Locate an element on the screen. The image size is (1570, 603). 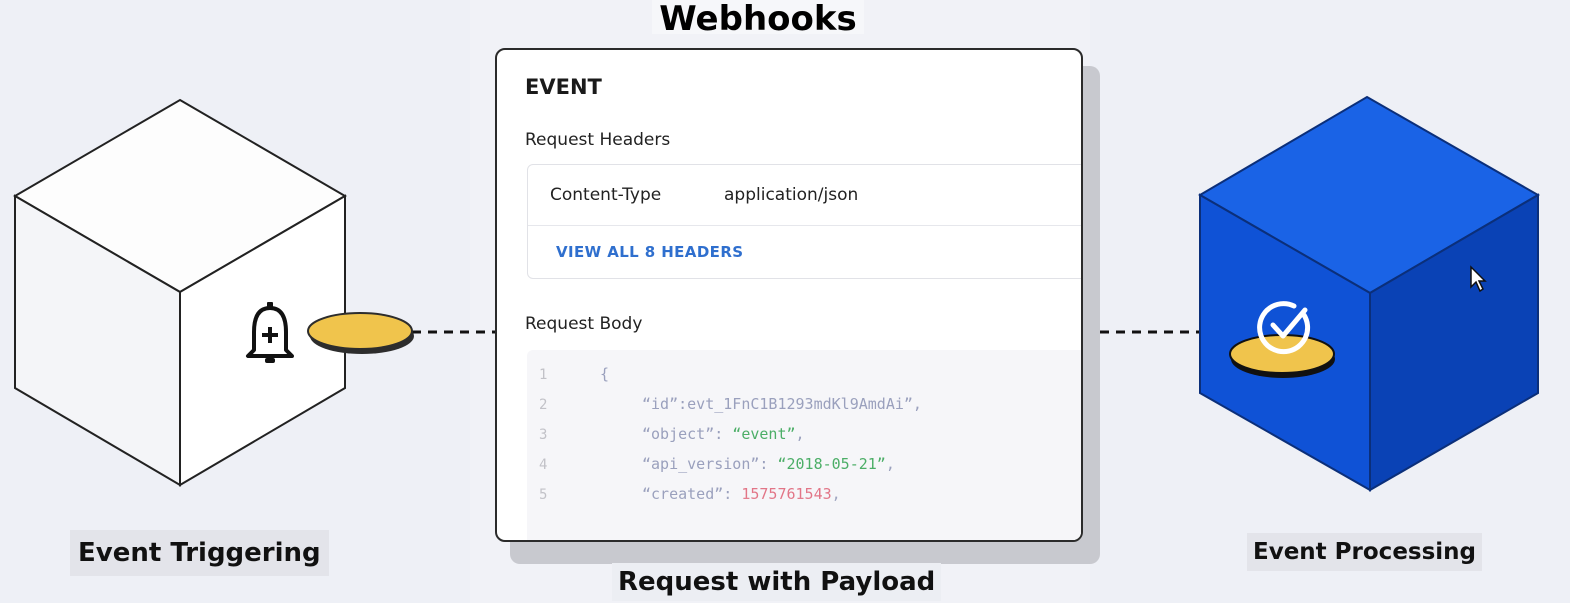
line-number: 1 is located at coordinates (543, 375).